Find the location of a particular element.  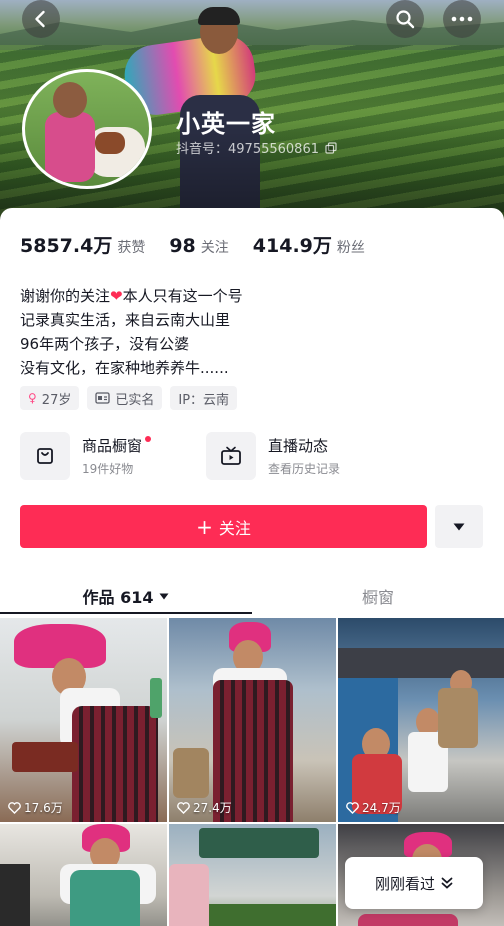

video-likes: 17.6万 is located at coordinates (35, 807).